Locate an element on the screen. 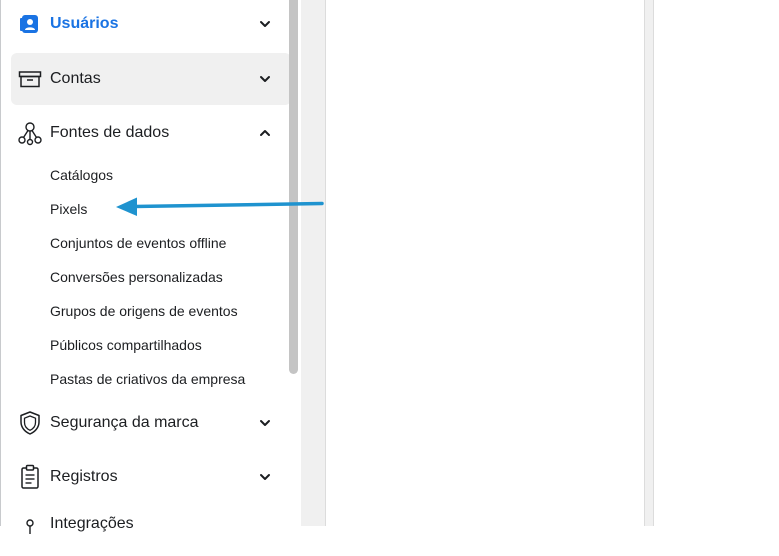  annotation-arrow is located at coordinates (220, 206).